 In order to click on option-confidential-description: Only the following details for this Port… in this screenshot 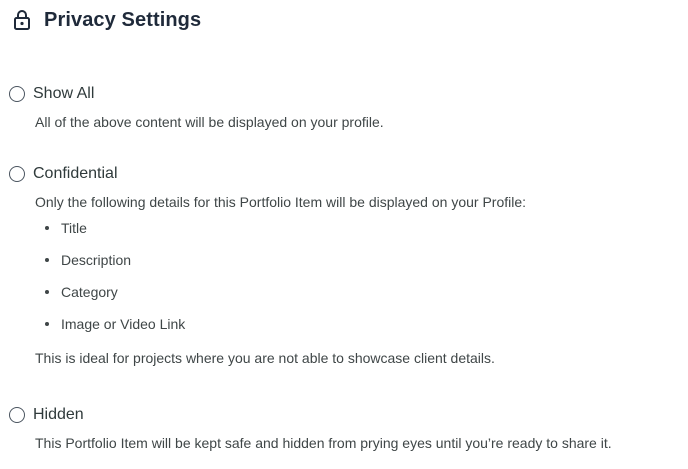, I will do `click(281, 202)`.